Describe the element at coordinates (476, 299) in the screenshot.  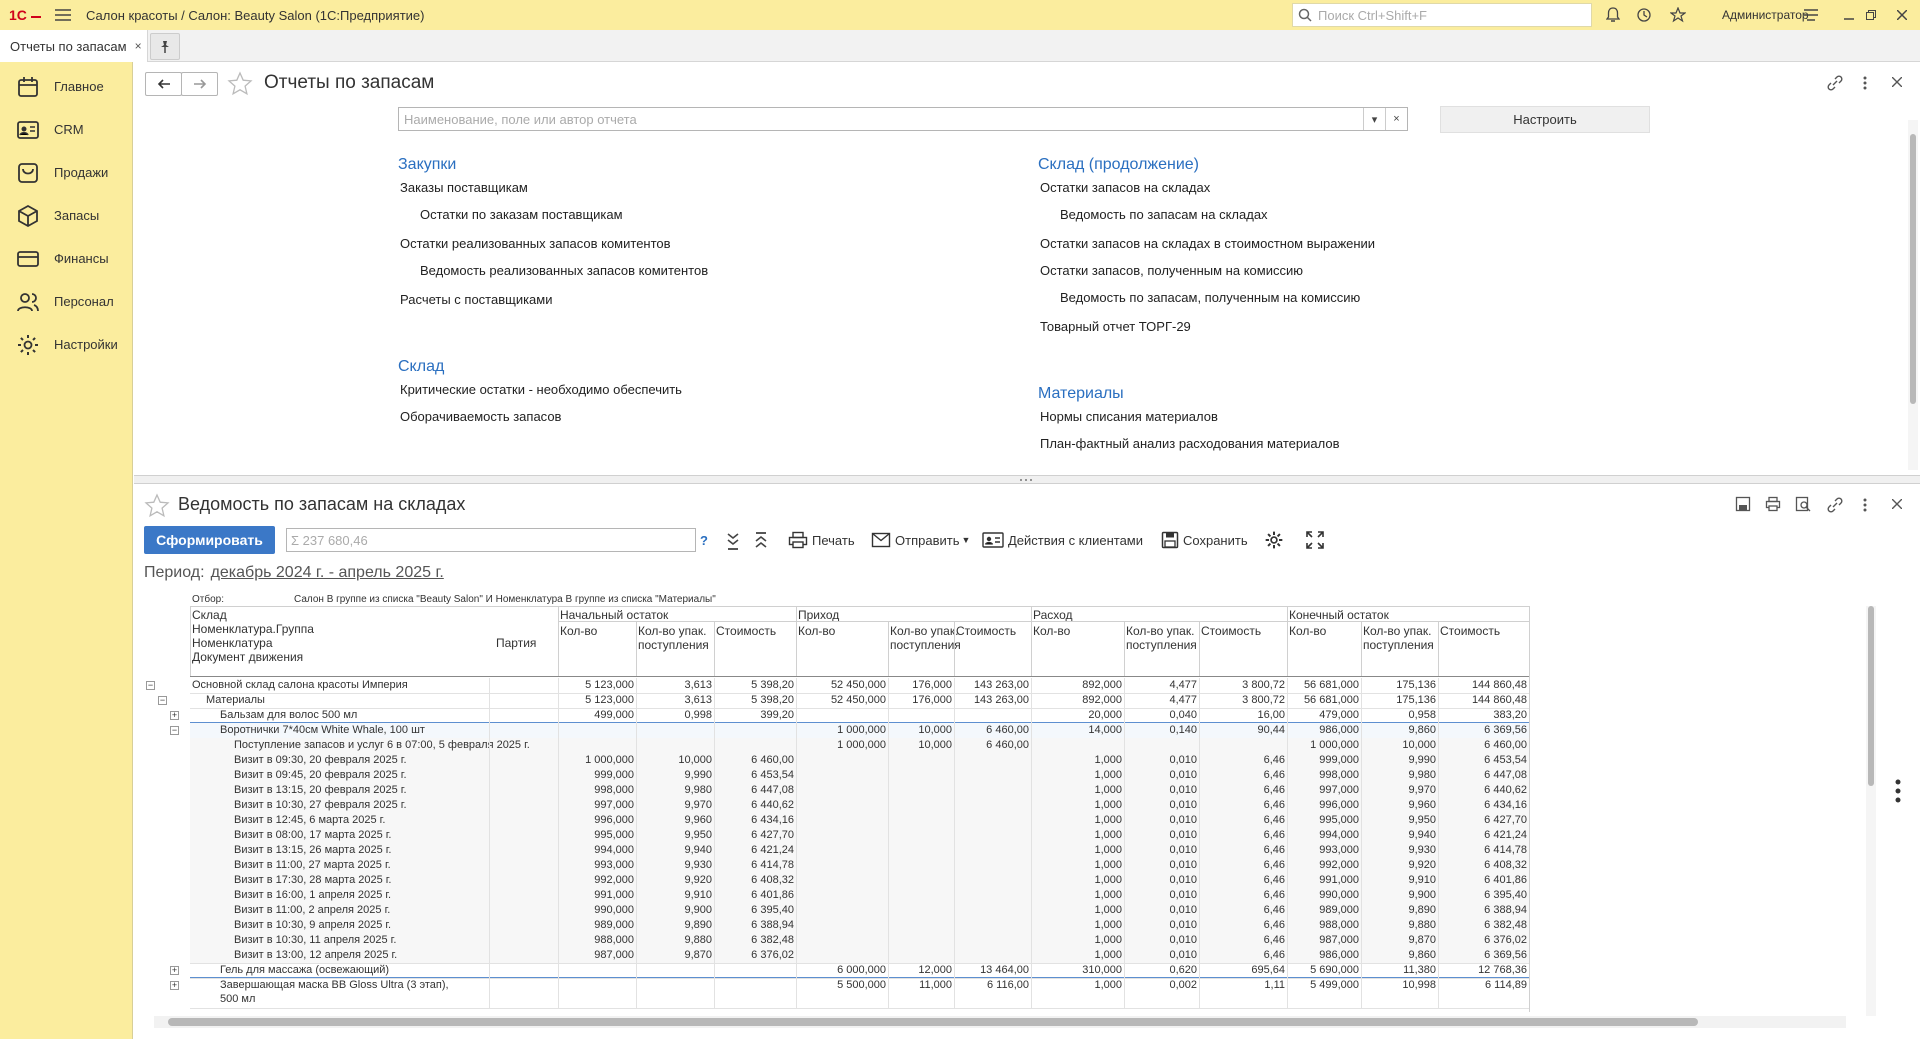
I see `report-link: Расчеты с поставщиками` at that location.